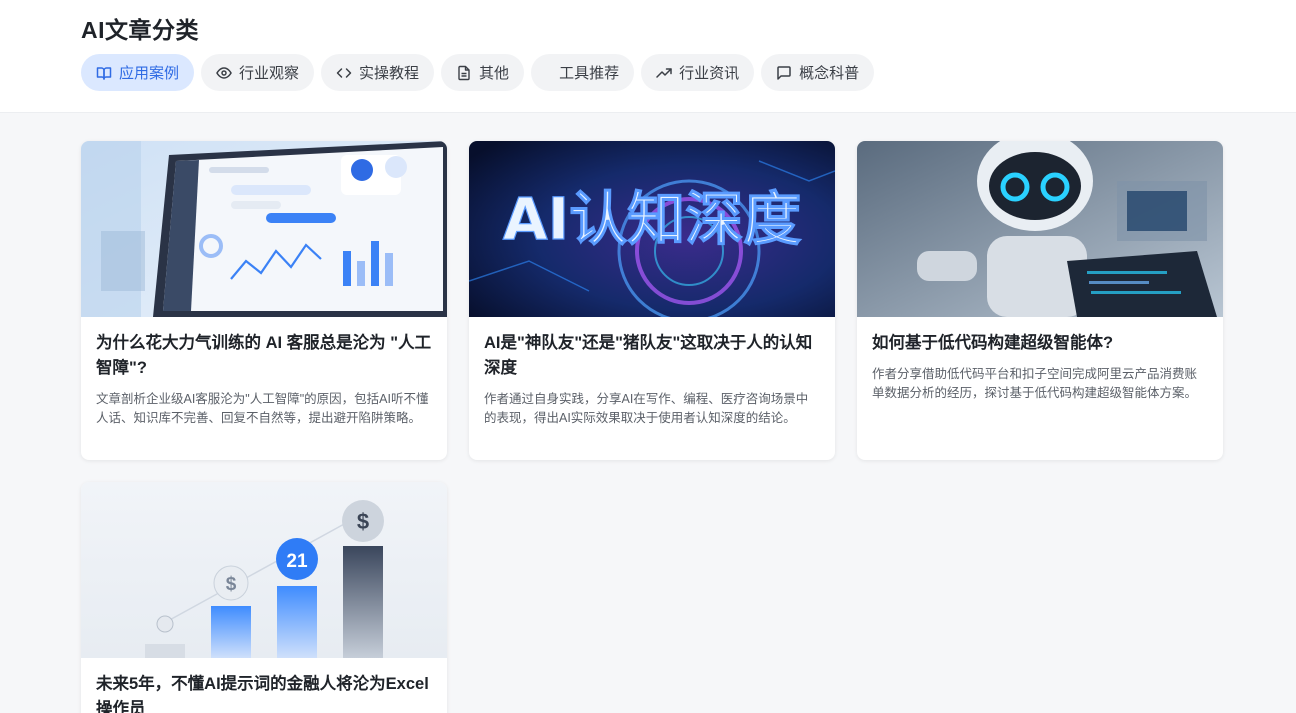  I want to click on tab-other: 其他, so click(483, 72).